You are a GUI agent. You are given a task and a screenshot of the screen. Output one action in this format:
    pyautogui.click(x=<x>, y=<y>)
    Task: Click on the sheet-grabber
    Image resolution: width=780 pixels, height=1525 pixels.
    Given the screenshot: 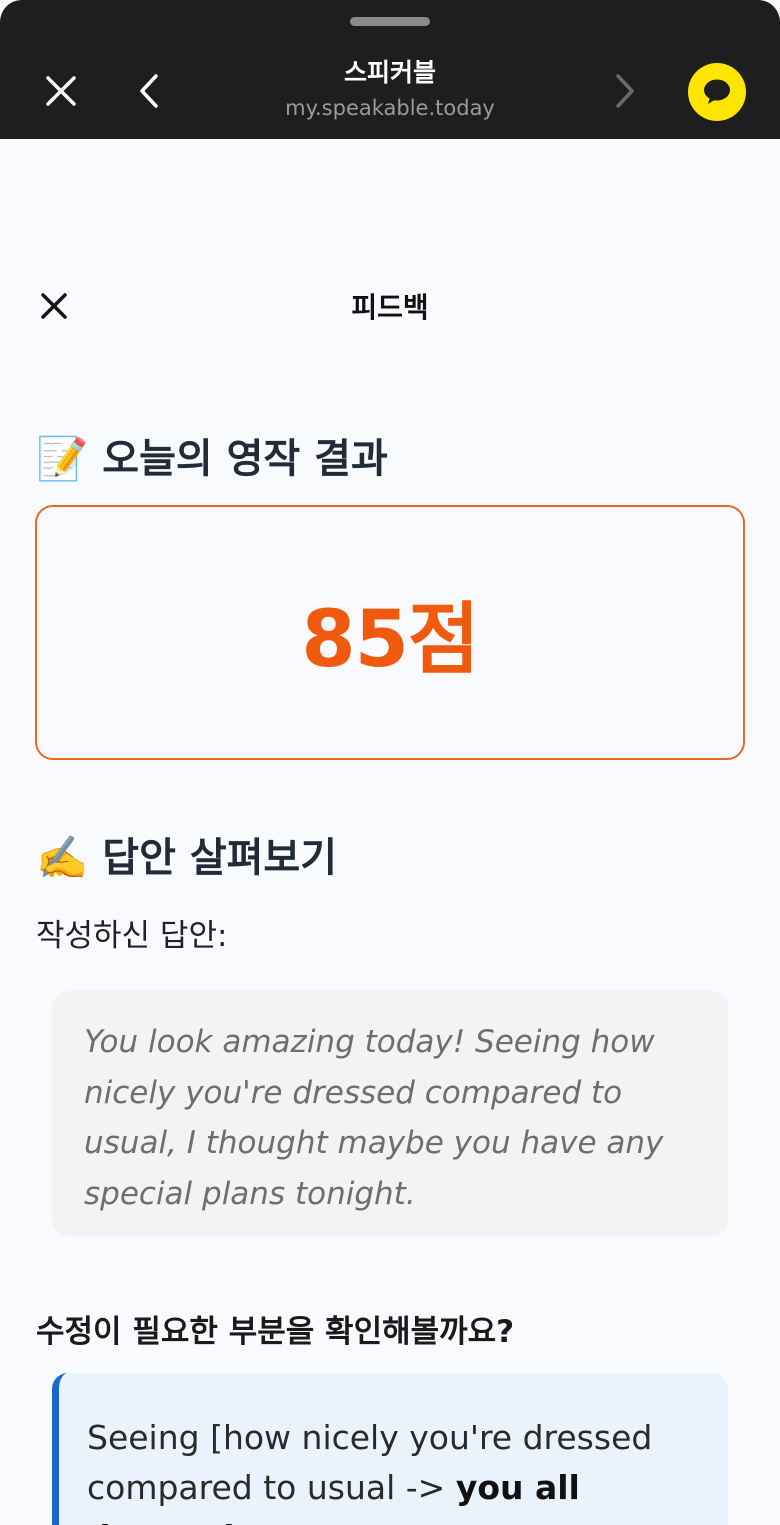 What is the action you would take?
    pyautogui.click(x=390, y=21)
    